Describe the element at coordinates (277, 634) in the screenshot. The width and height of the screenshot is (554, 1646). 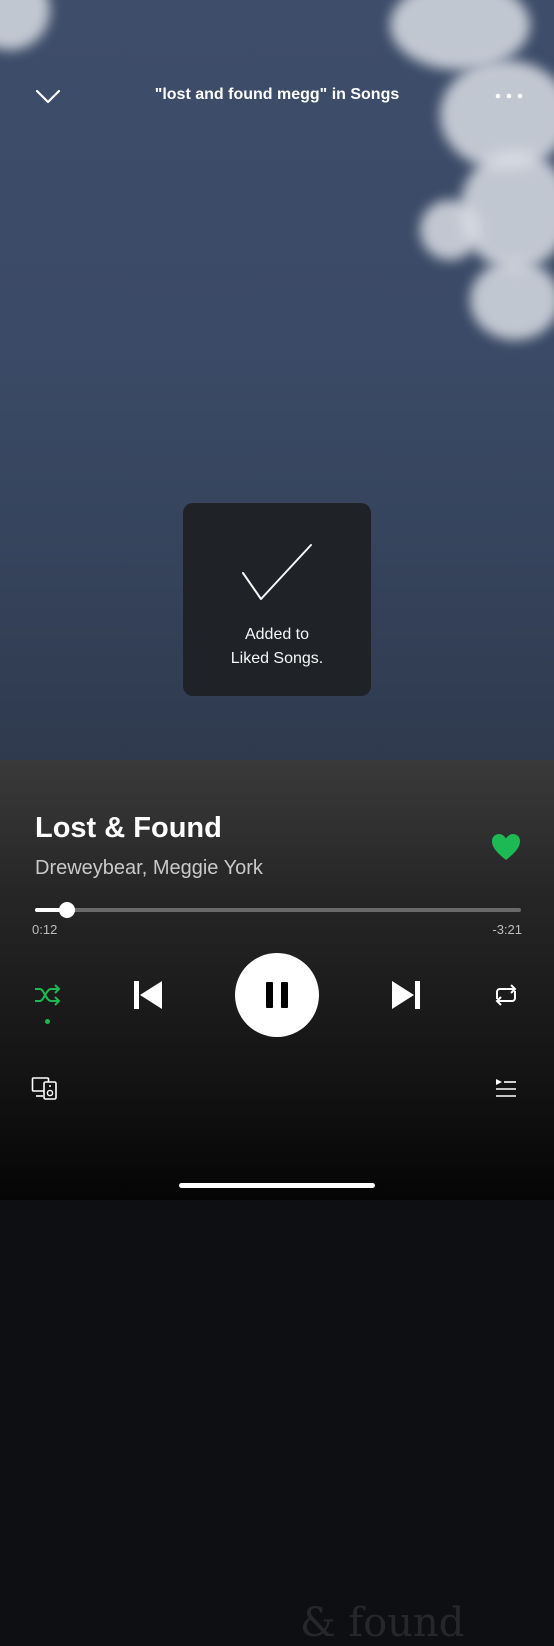
I see `toast-line-1: Added to` at that location.